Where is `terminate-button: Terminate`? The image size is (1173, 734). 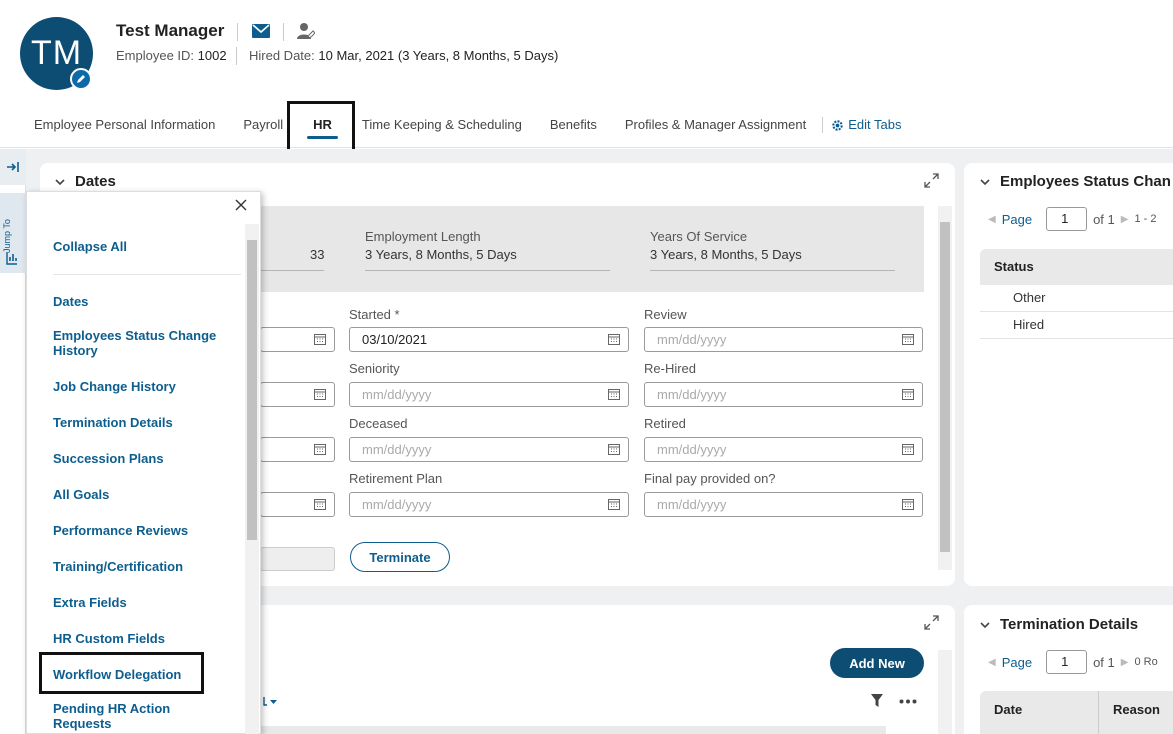 terminate-button: Terminate is located at coordinates (400, 557).